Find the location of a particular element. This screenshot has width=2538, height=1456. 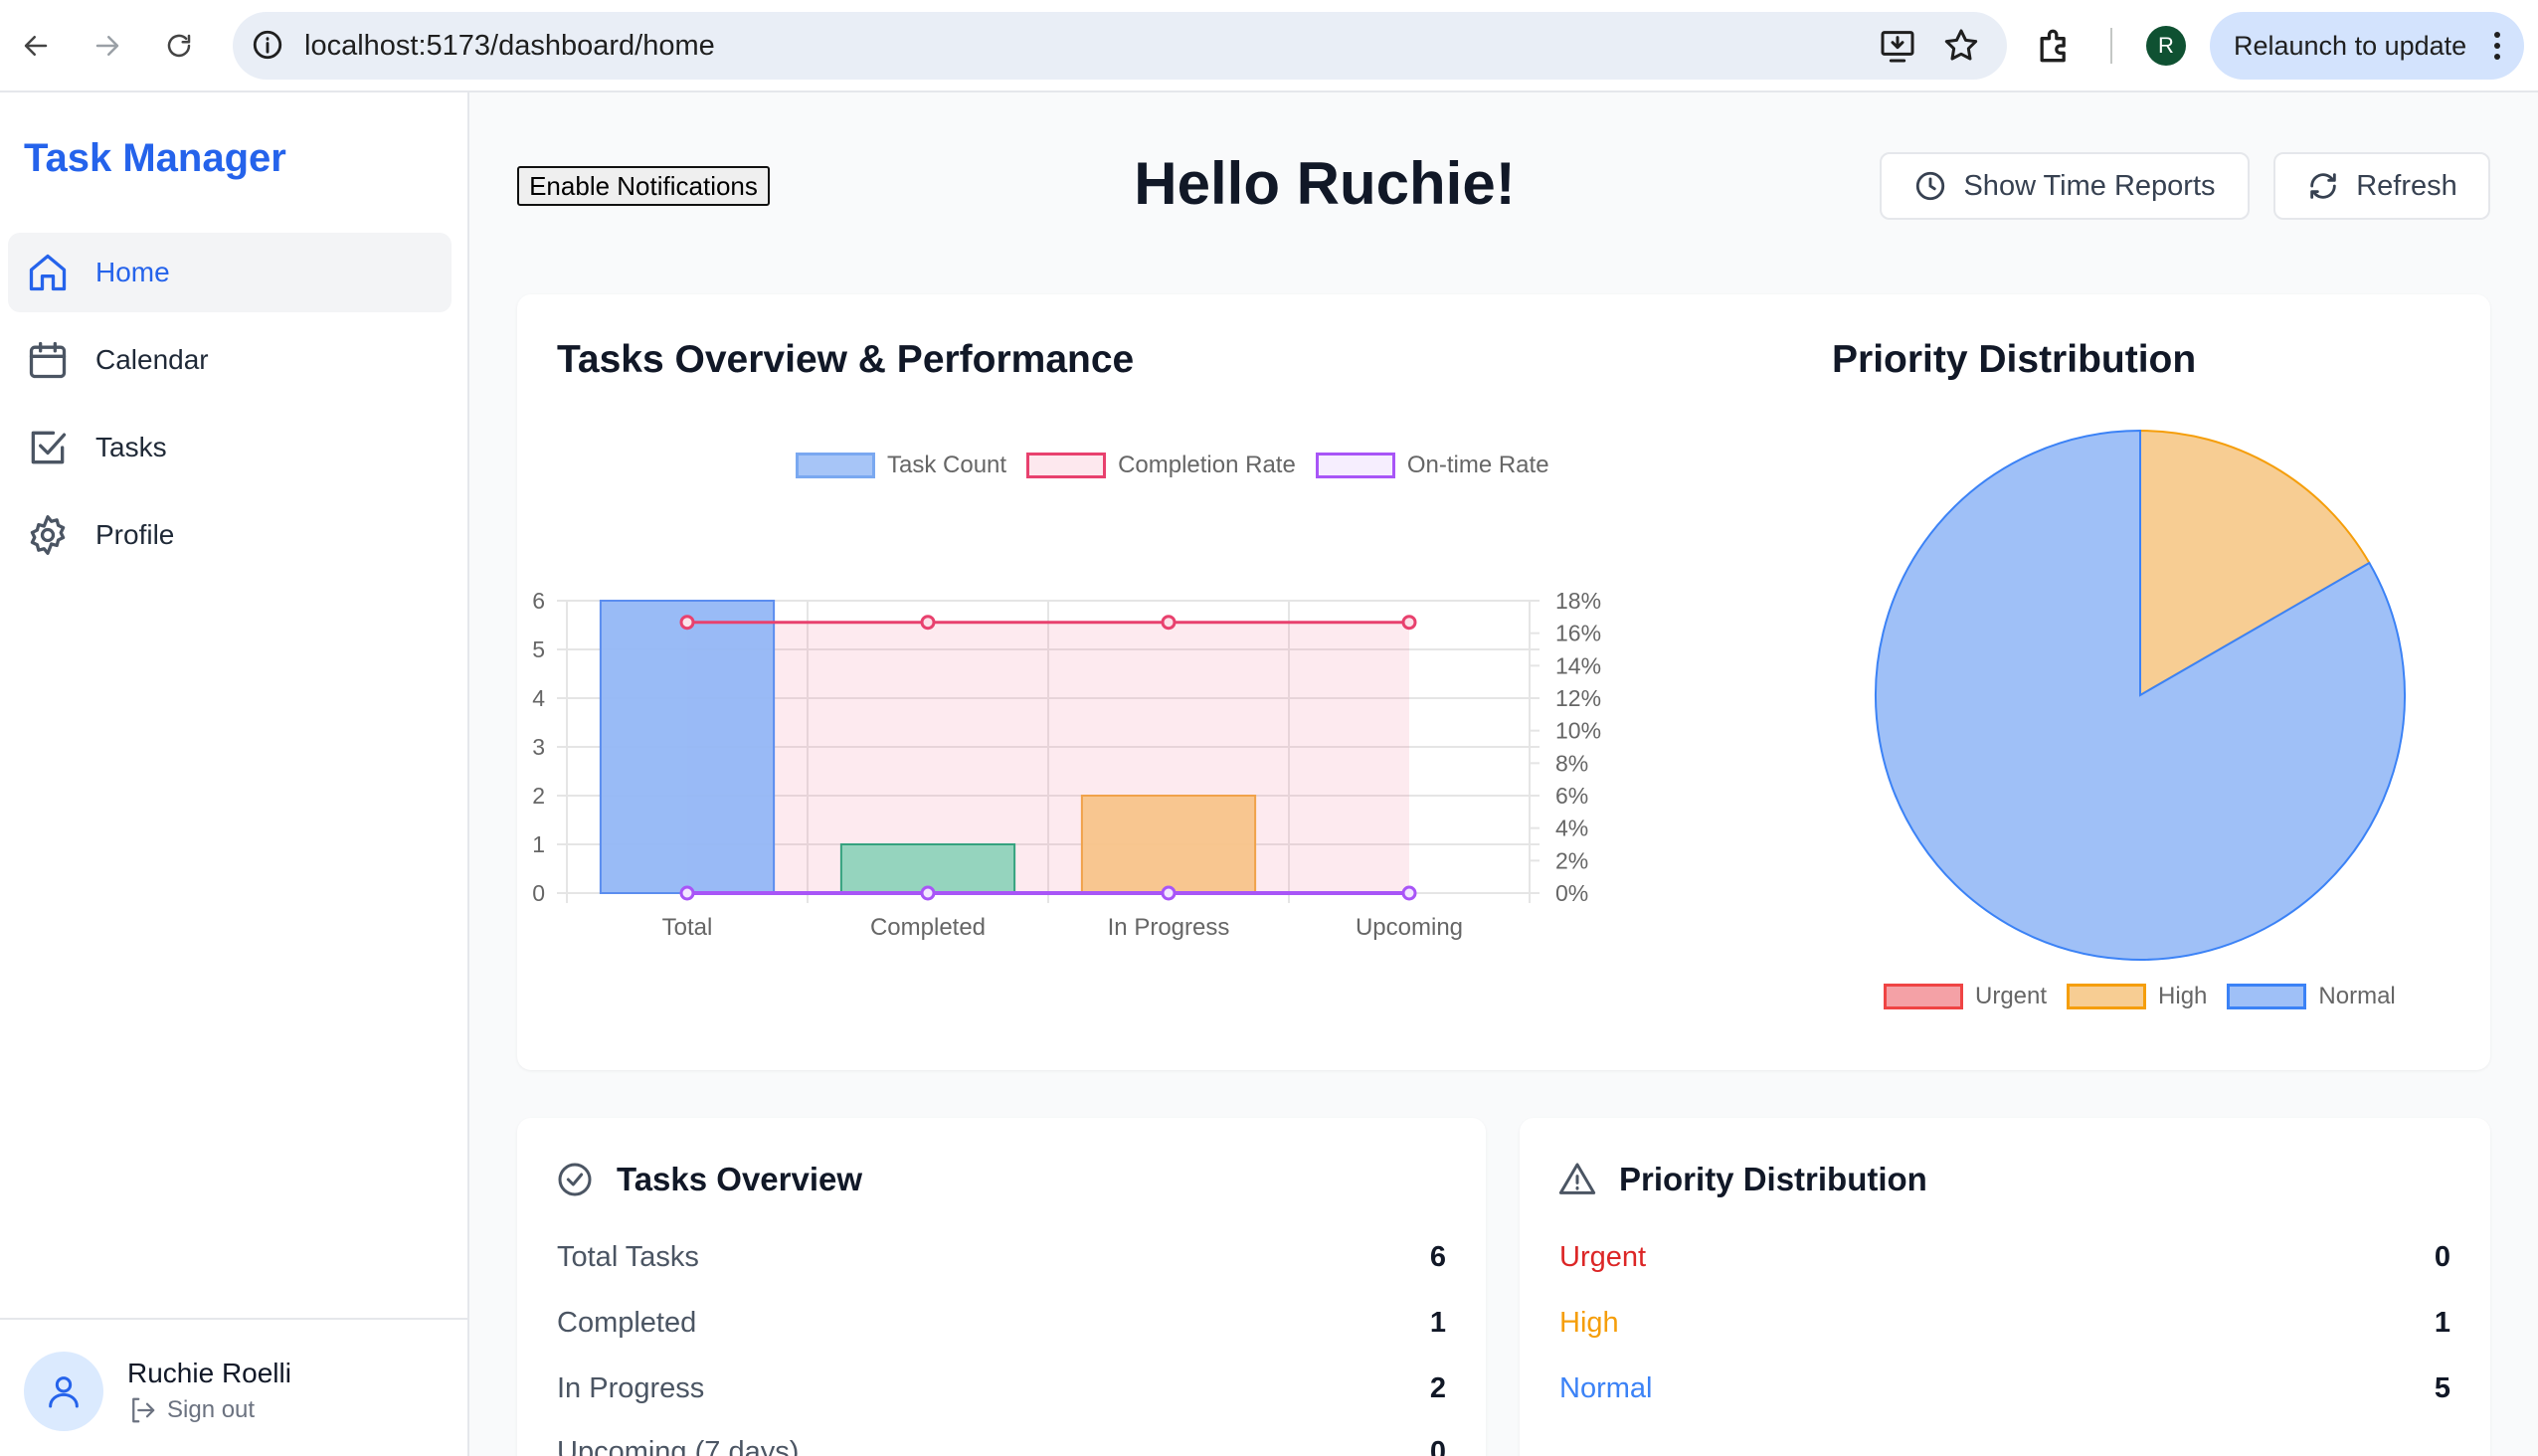

y-tick-label: 2 is located at coordinates (538, 796).